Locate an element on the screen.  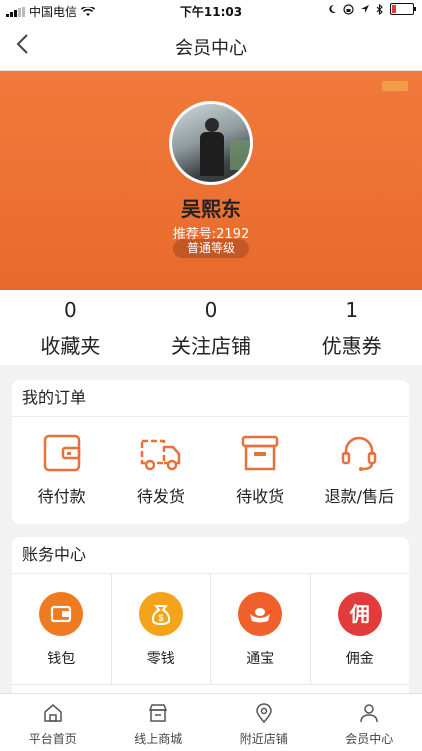
nav-bar: 会员中心 is located at coordinates (211, 45).